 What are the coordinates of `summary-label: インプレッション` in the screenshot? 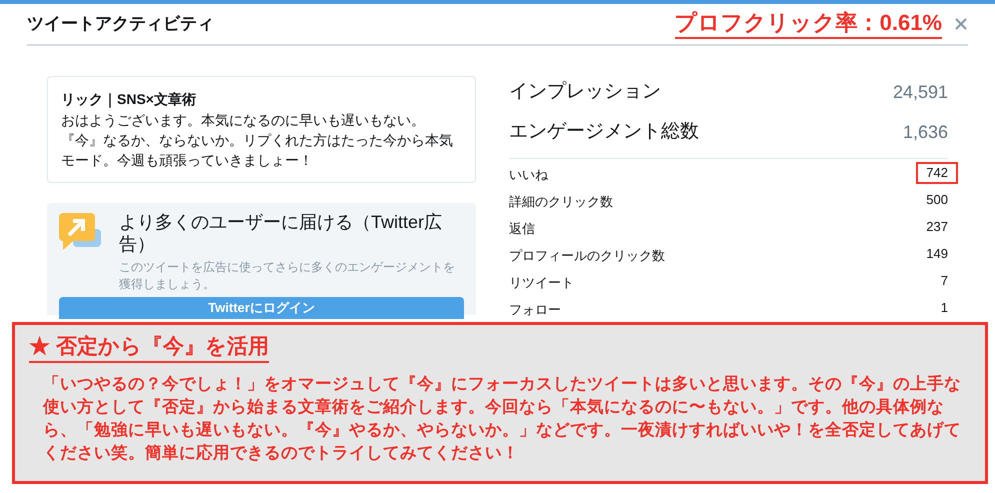 It's located at (585, 92).